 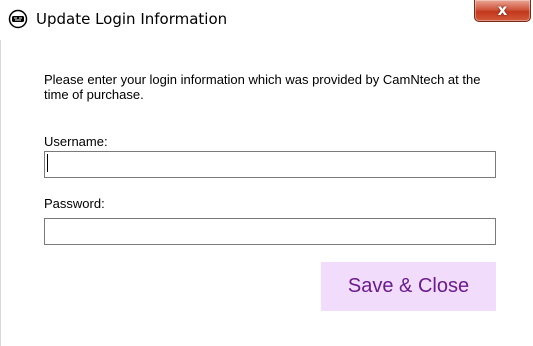 What do you see at coordinates (270, 164) in the screenshot?
I see `username-input` at bounding box center [270, 164].